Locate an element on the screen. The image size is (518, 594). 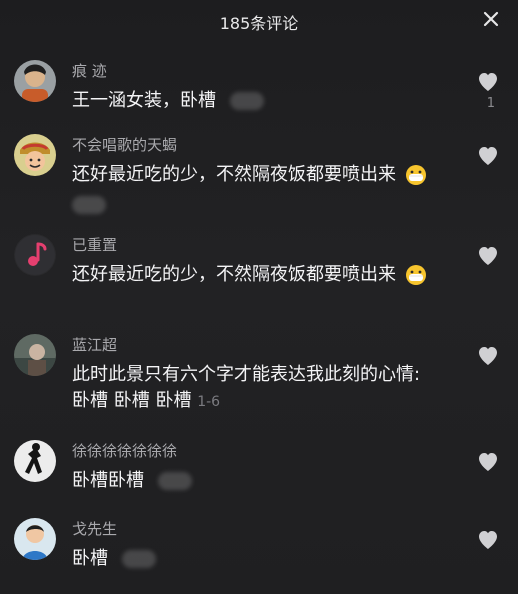
comment-username: 已重置 is located at coordinates (260, 245).